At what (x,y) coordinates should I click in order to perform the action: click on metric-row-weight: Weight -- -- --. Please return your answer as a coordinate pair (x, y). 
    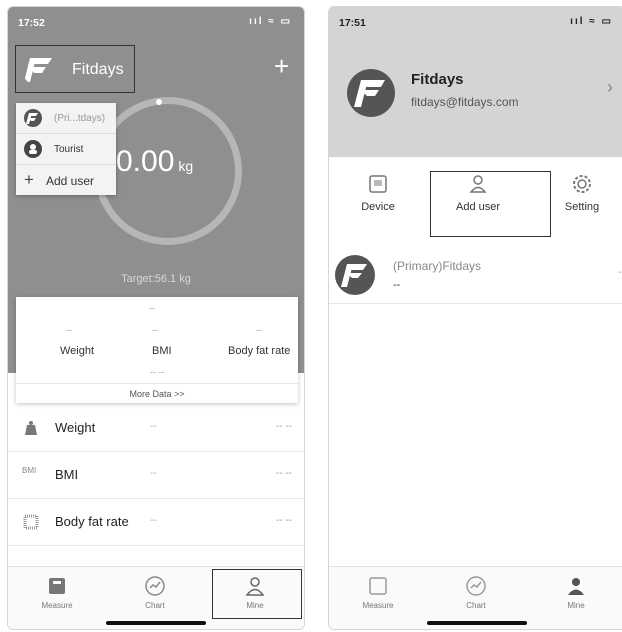
    Looking at the image, I should click on (156, 428).